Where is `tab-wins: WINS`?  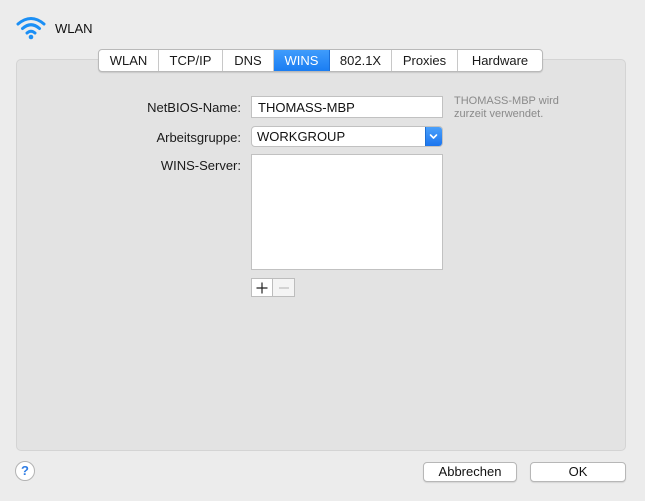
tab-wins: WINS is located at coordinates (302, 60).